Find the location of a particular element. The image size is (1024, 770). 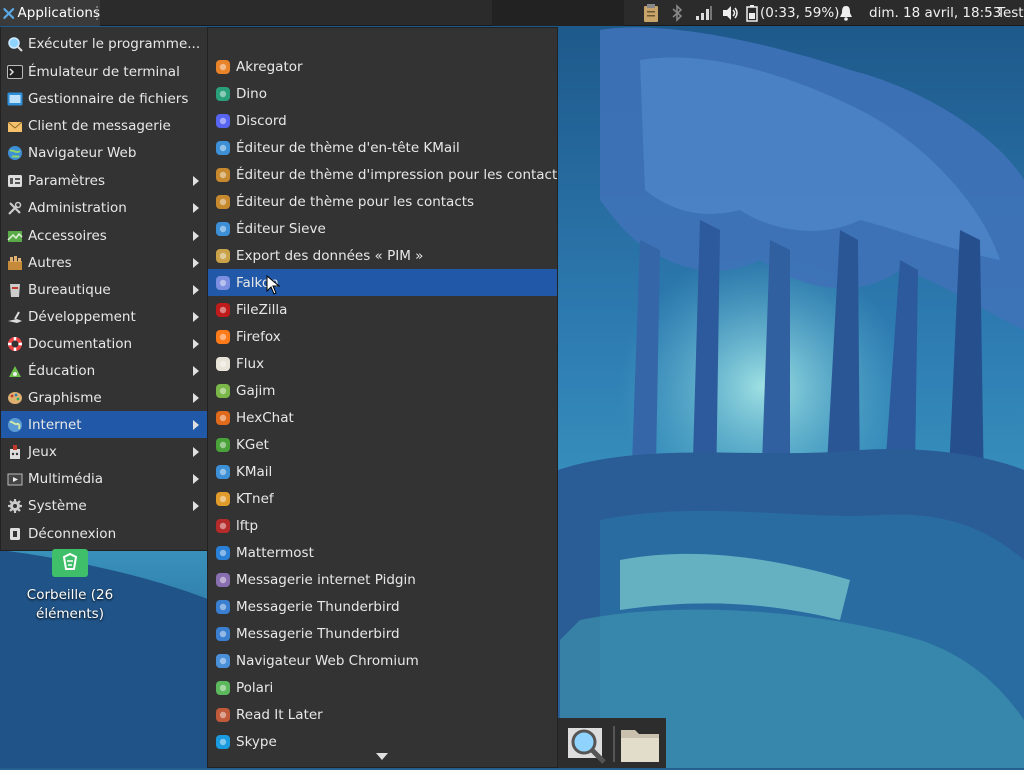

menu-item-accessories: Accessoires is located at coordinates (104, 235).